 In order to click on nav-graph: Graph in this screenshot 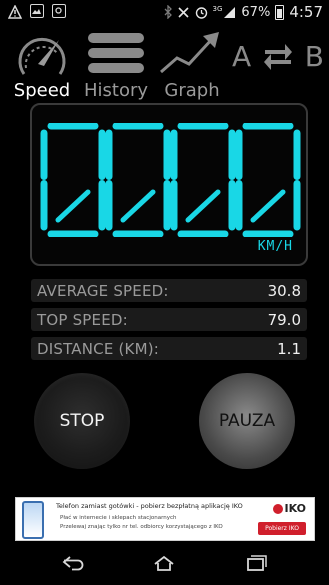, I will do `click(192, 64)`.